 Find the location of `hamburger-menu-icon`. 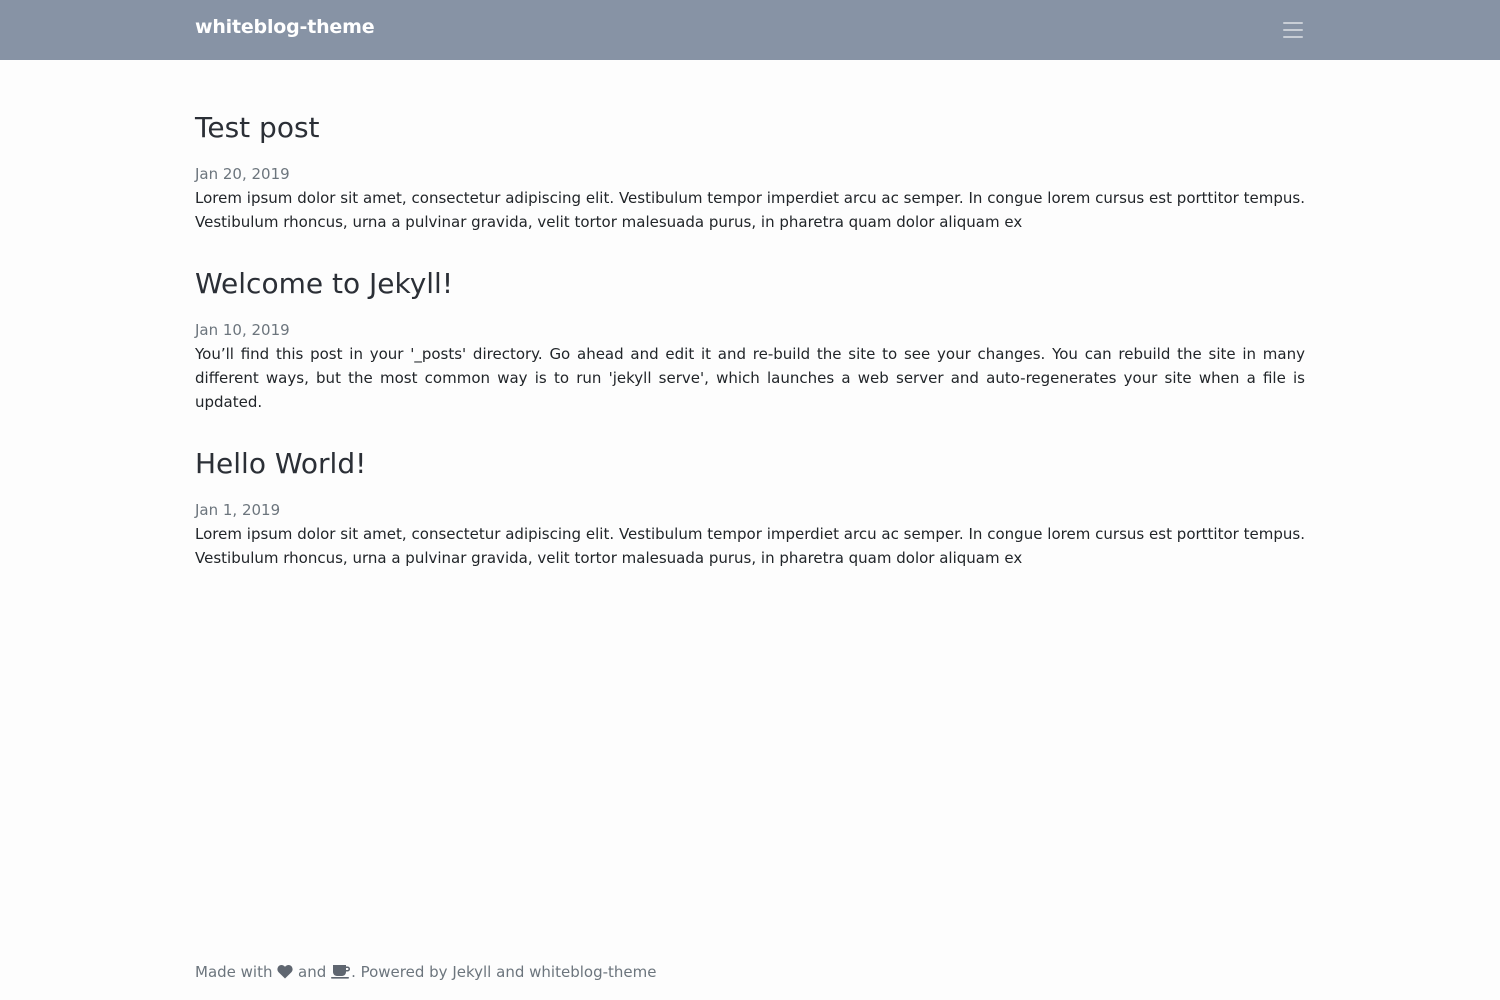

hamburger-menu-icon is located at coordinates (1293, 30).